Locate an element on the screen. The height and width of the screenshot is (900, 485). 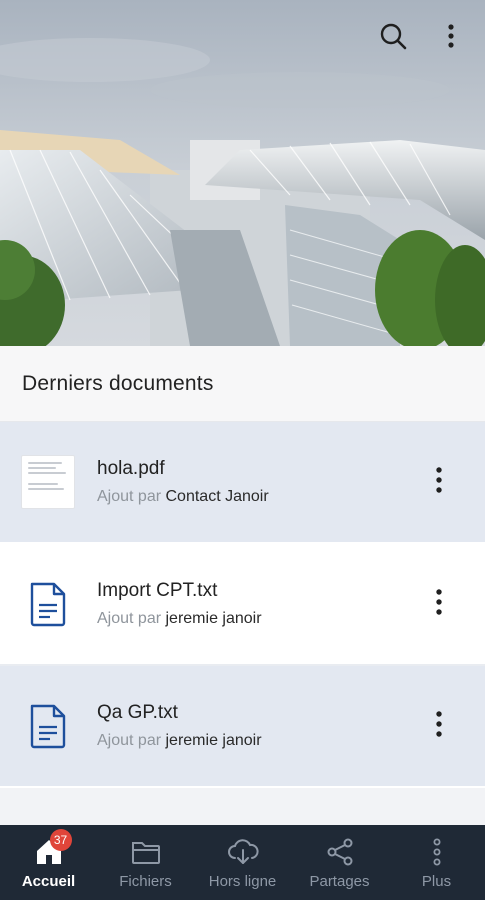
folder-icon is located at coordinates (146, 852).